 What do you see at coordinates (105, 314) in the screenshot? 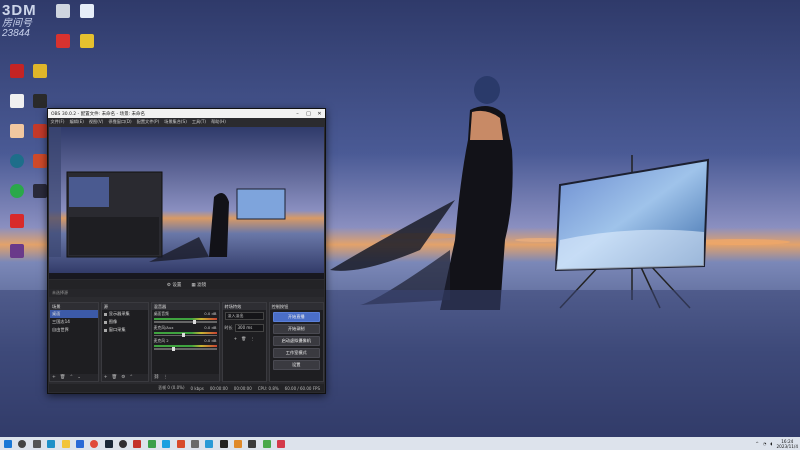
I see `monitor-icon` at bounding box center [105, 314].